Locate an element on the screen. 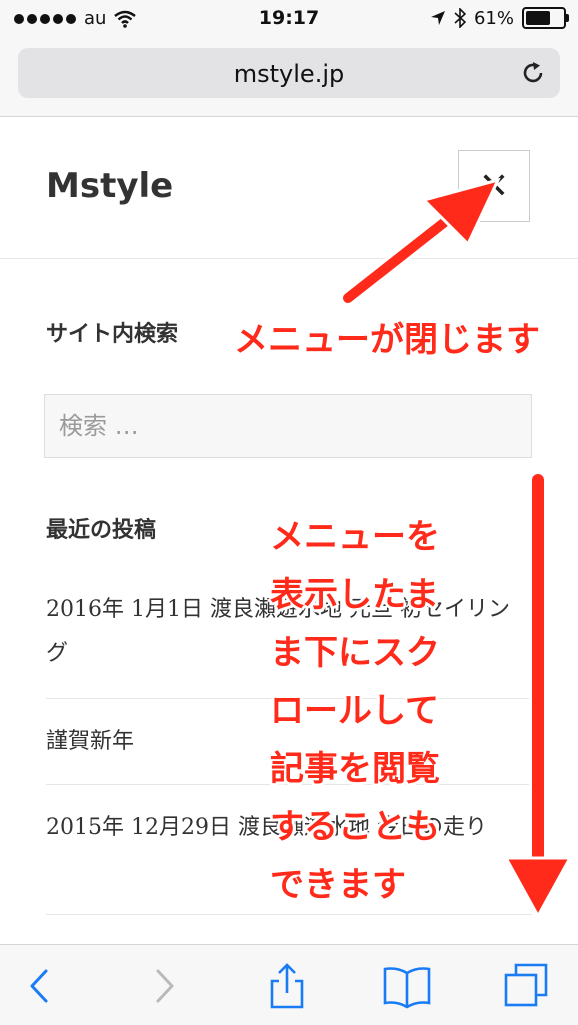 The height and width of the screenshot is (1025, 578). back-icon is located at coordinates (39, 986).